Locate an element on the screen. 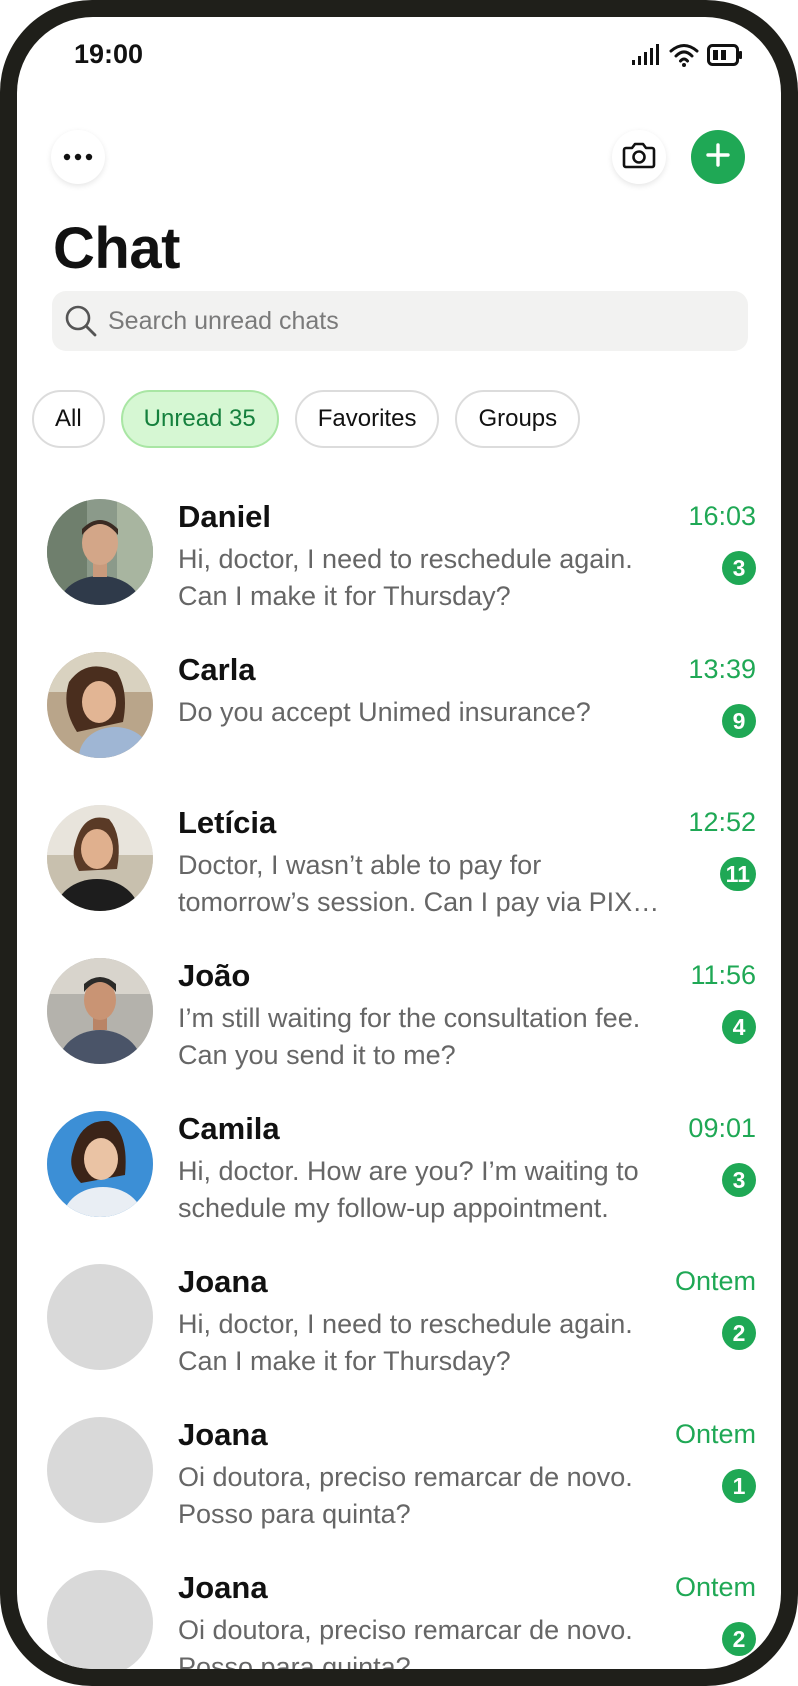 This screenshot has width=798, height=1686. camera-icon is located at coordinates (639, 157).